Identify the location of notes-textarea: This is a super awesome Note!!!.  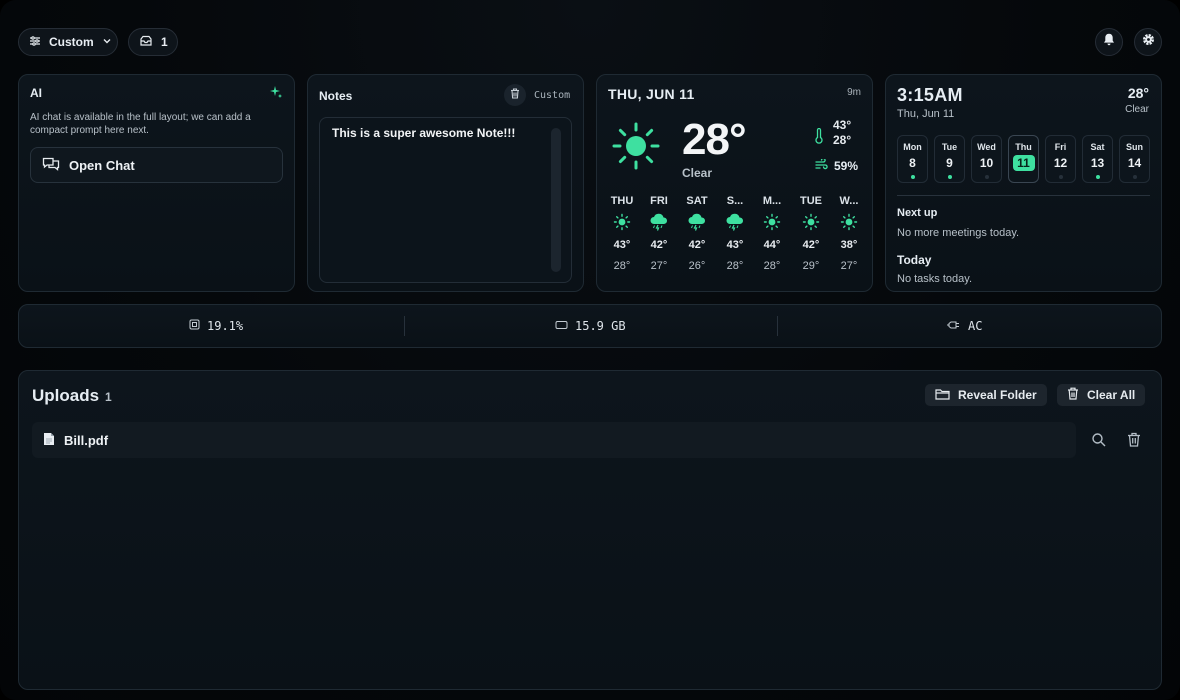
(445, 200).